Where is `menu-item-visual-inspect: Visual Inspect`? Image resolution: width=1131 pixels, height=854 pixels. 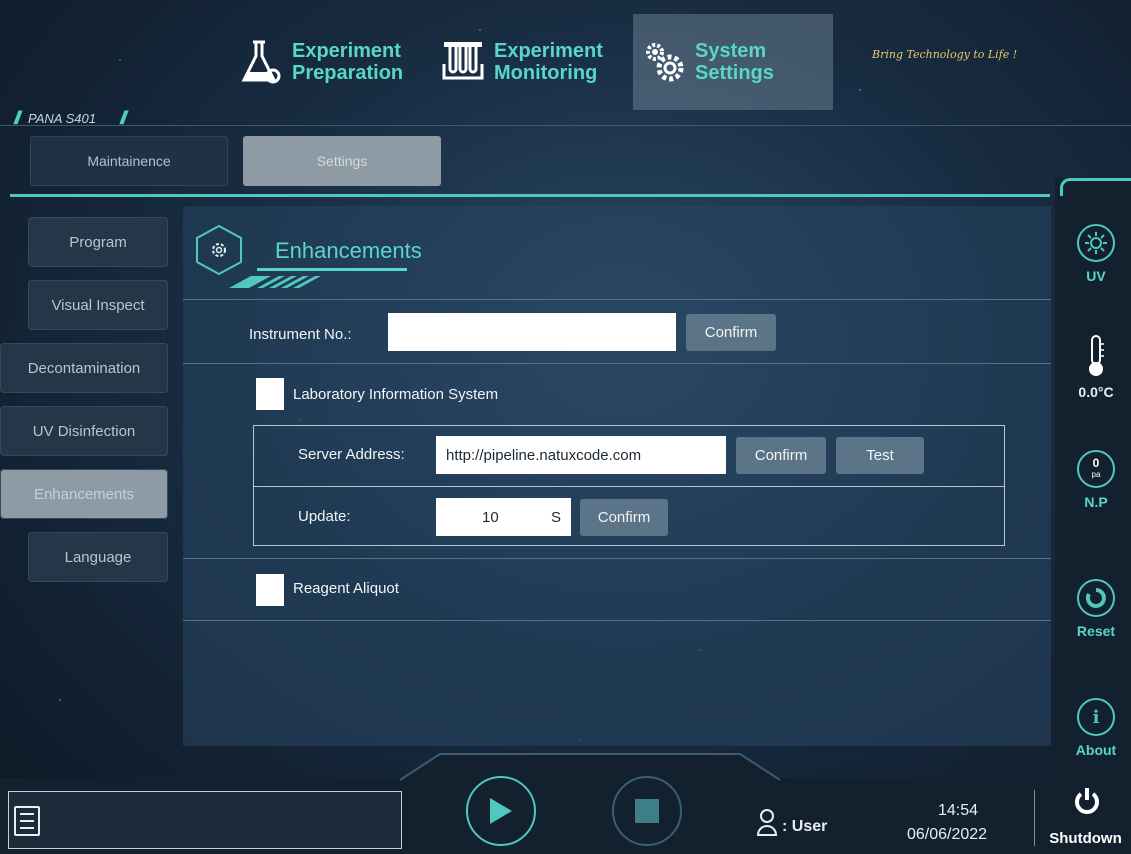
menu-item-visual-inspect: Visual Inspect is located at coordinates (98, 305).